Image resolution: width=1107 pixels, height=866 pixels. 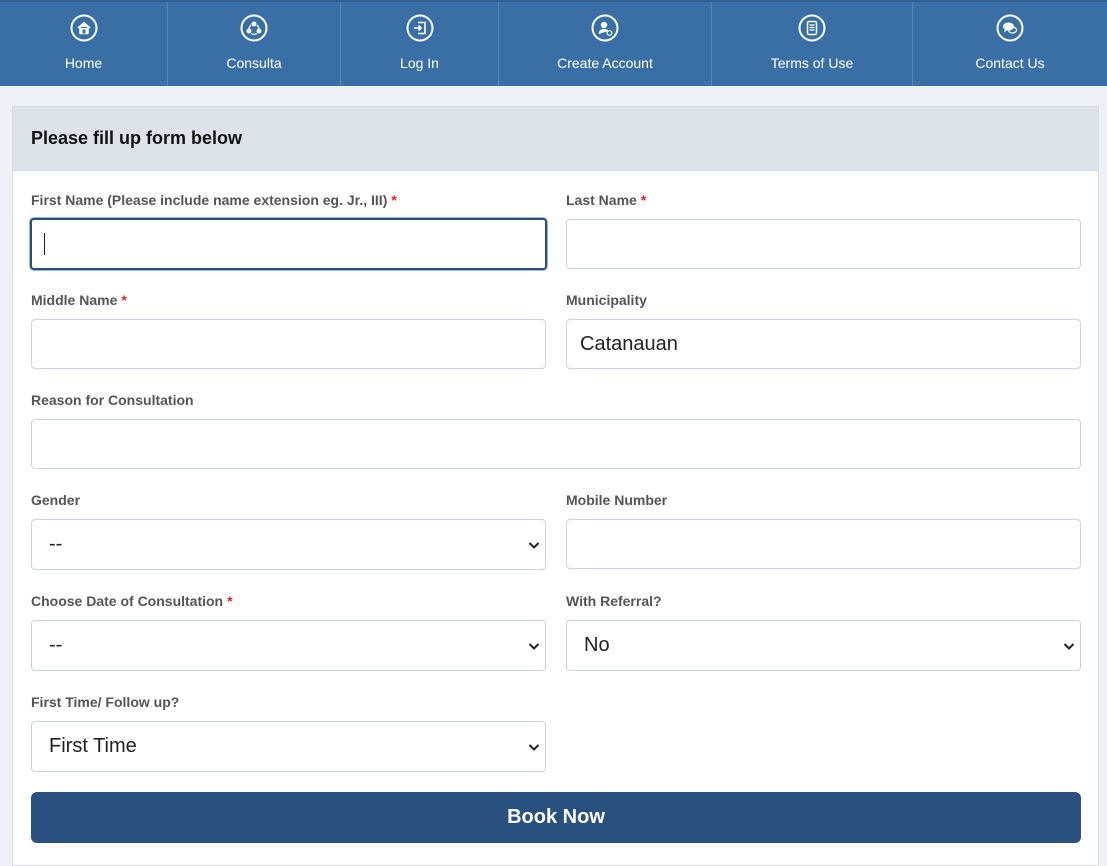 I want to click on chat-icon, so click(x=1010, y=28).